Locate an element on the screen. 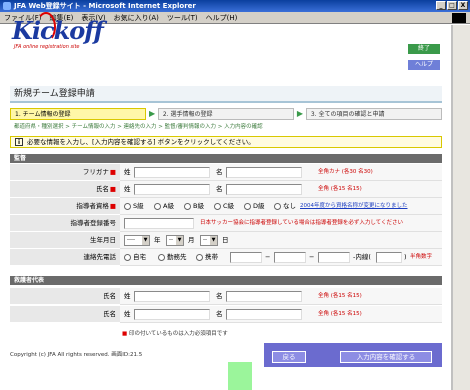  radio-s-label: S級 is located at coordinates (138, 206).